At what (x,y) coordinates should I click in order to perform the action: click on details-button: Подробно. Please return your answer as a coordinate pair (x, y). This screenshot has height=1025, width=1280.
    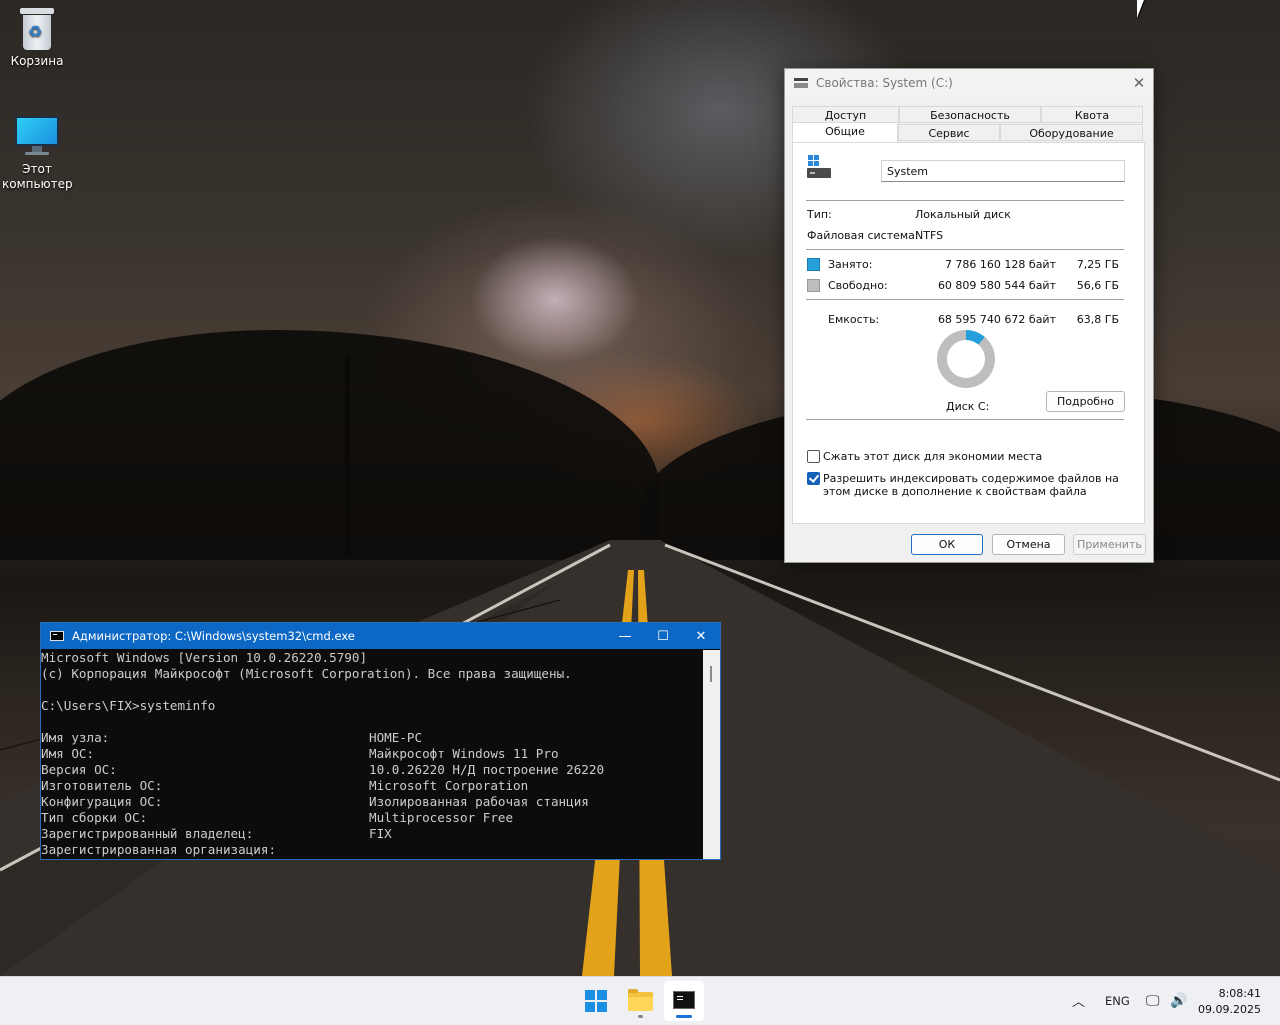
    Looking at the image, I should click on (1085, 401).